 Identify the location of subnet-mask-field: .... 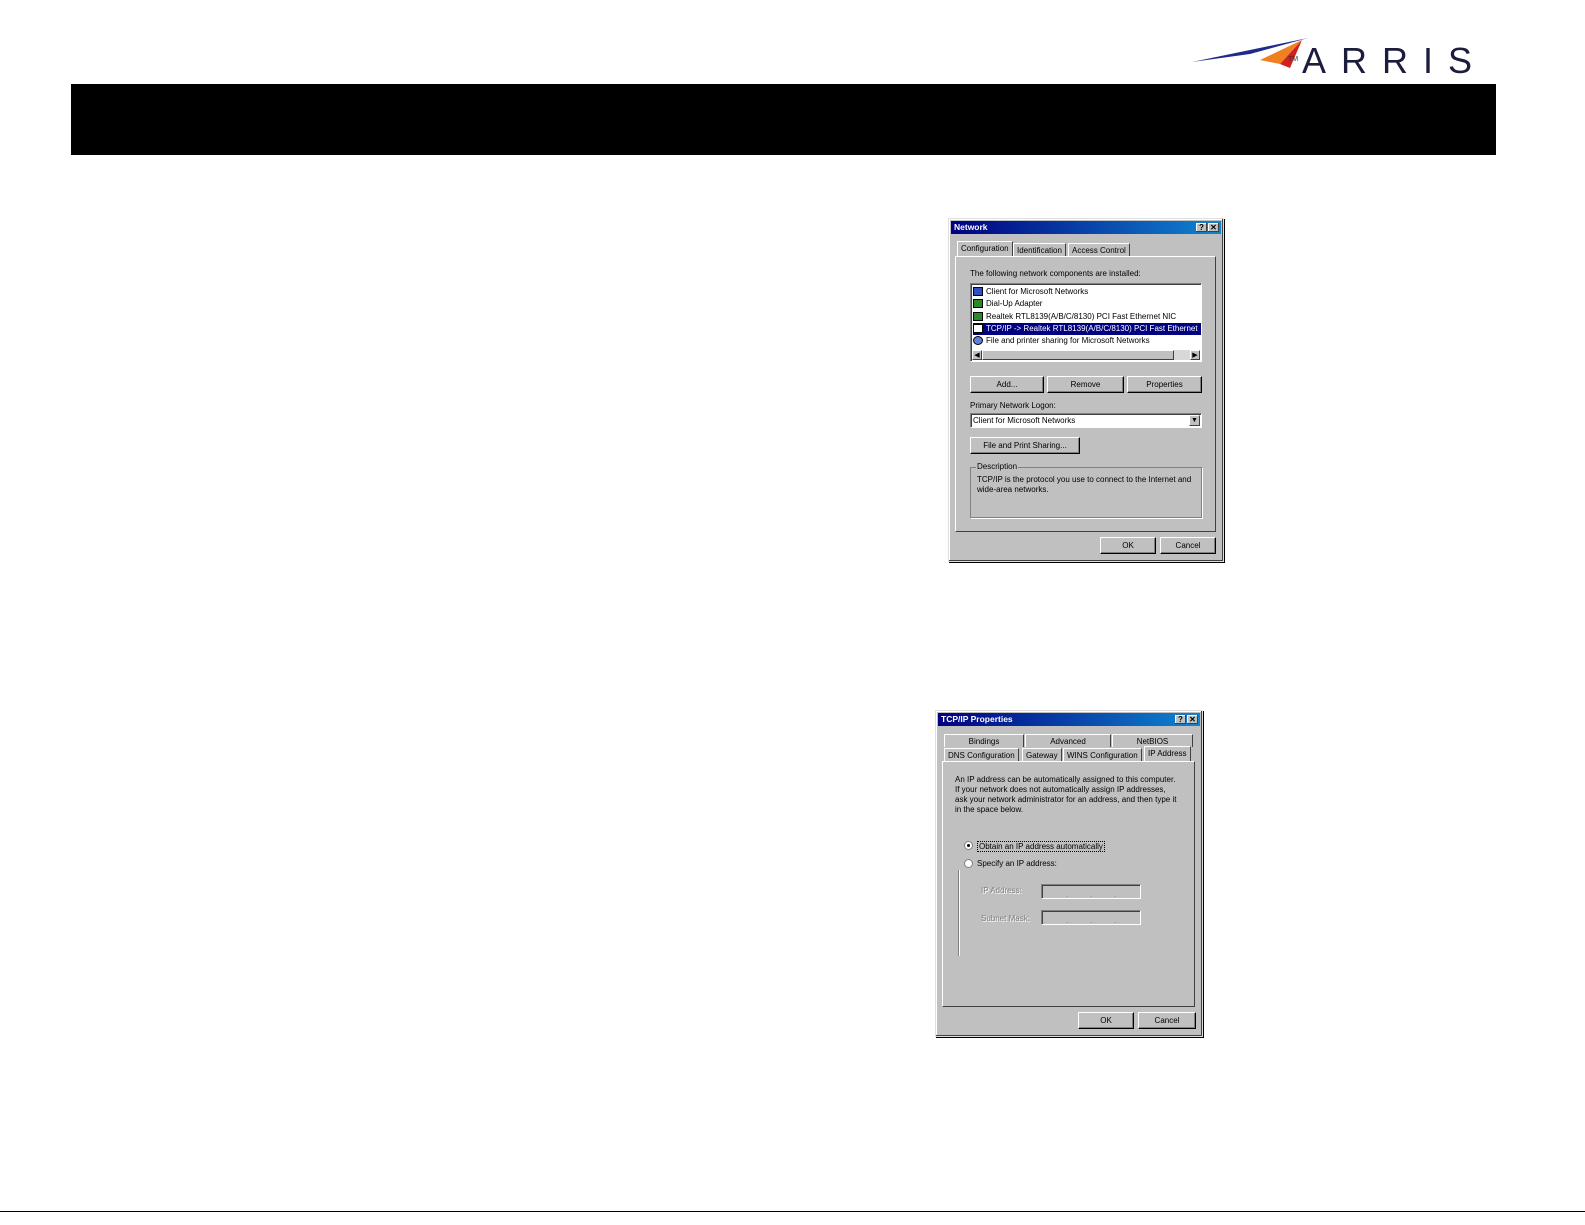
(1091, 917).